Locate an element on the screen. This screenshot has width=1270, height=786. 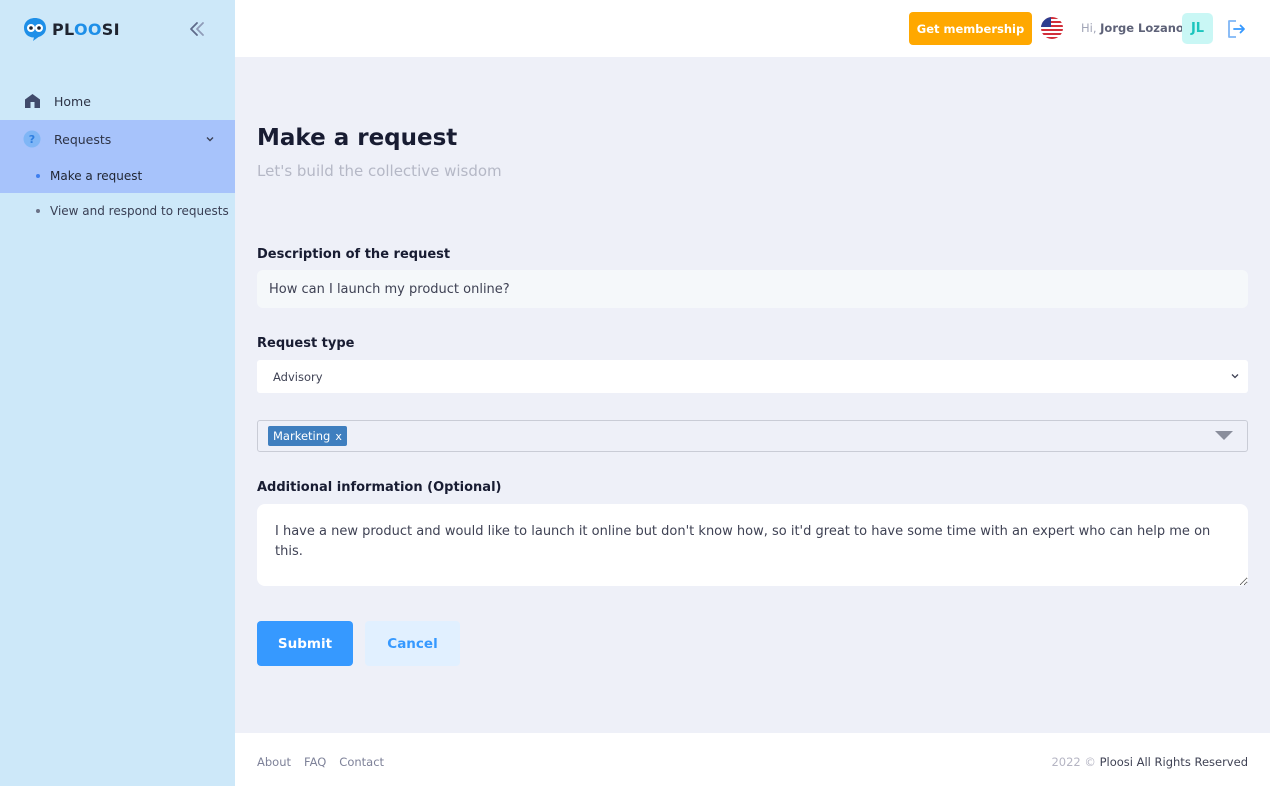
footer-link-faq: FAQ is located at coordinates (315, 762).